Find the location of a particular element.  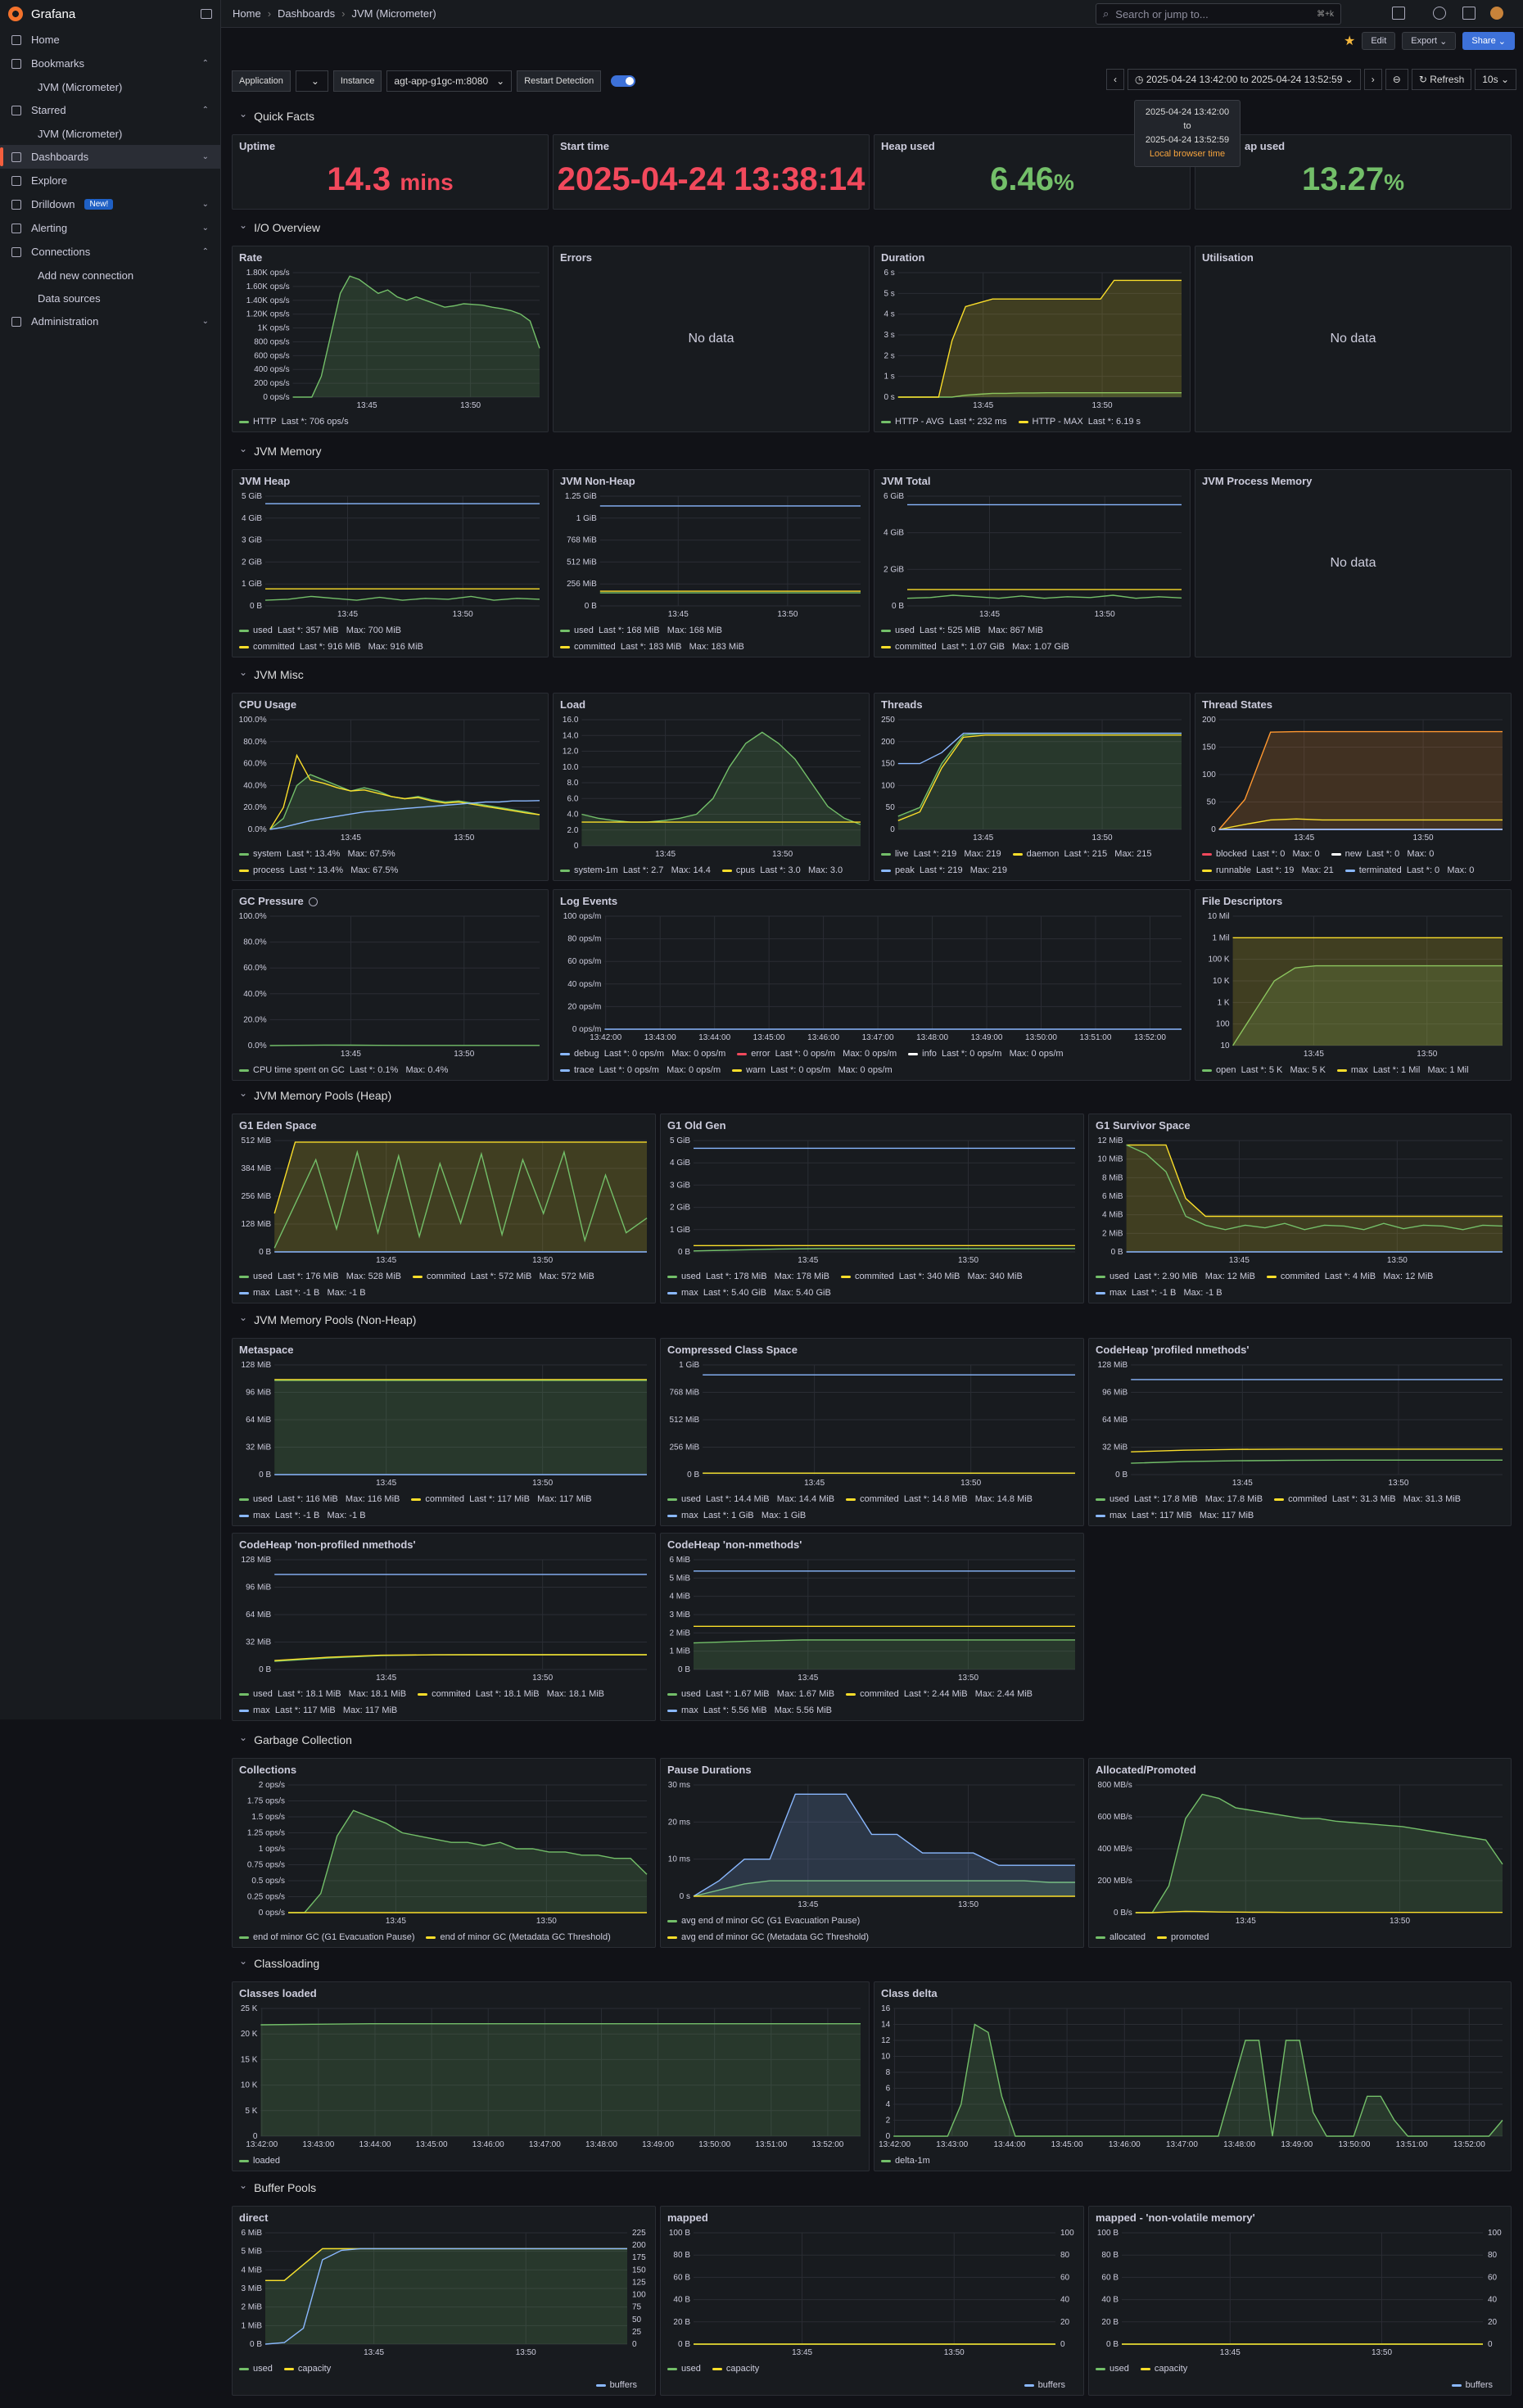

legend-item: commited Last *: 31.3 MiB Max: 31.3 MiB is located at coordinates (1367, 1499).